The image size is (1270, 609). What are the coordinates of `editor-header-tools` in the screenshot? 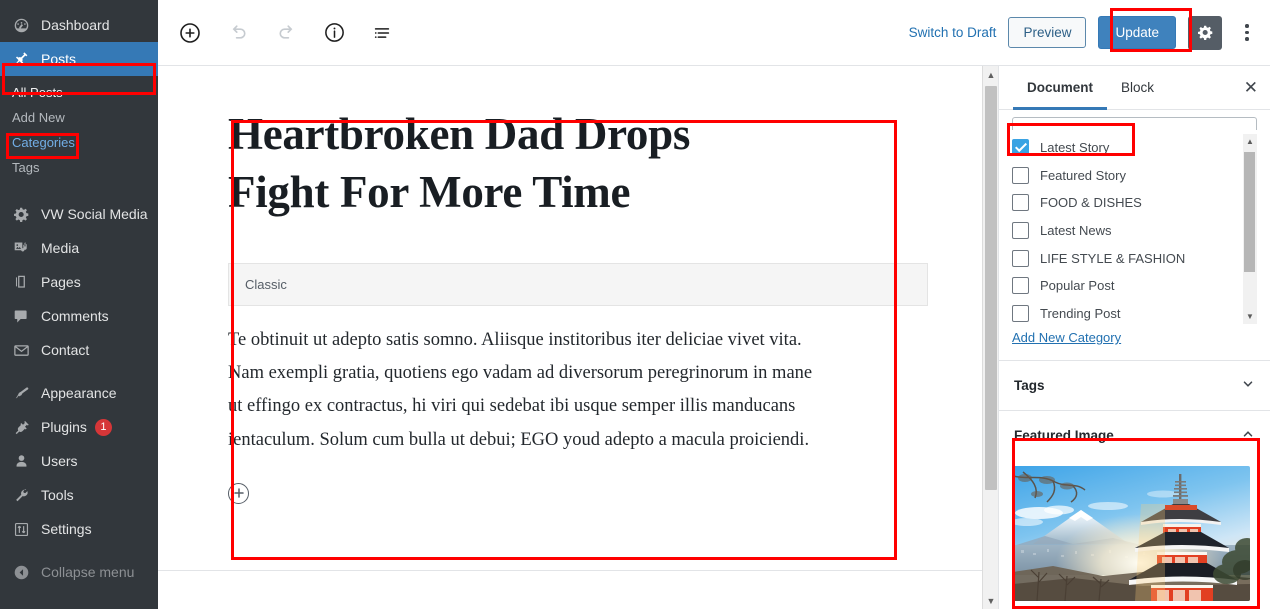 It's located at (279, 33).